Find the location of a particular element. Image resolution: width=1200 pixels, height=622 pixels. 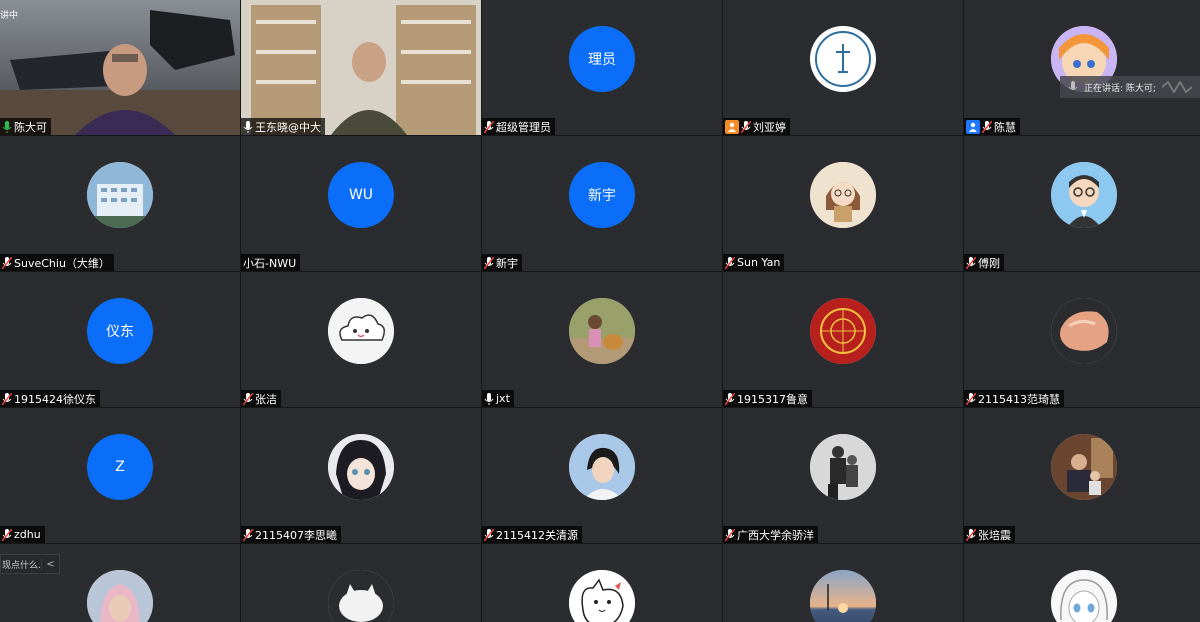

participant-tile: Sun Yan is located at coordinates (843, 203).